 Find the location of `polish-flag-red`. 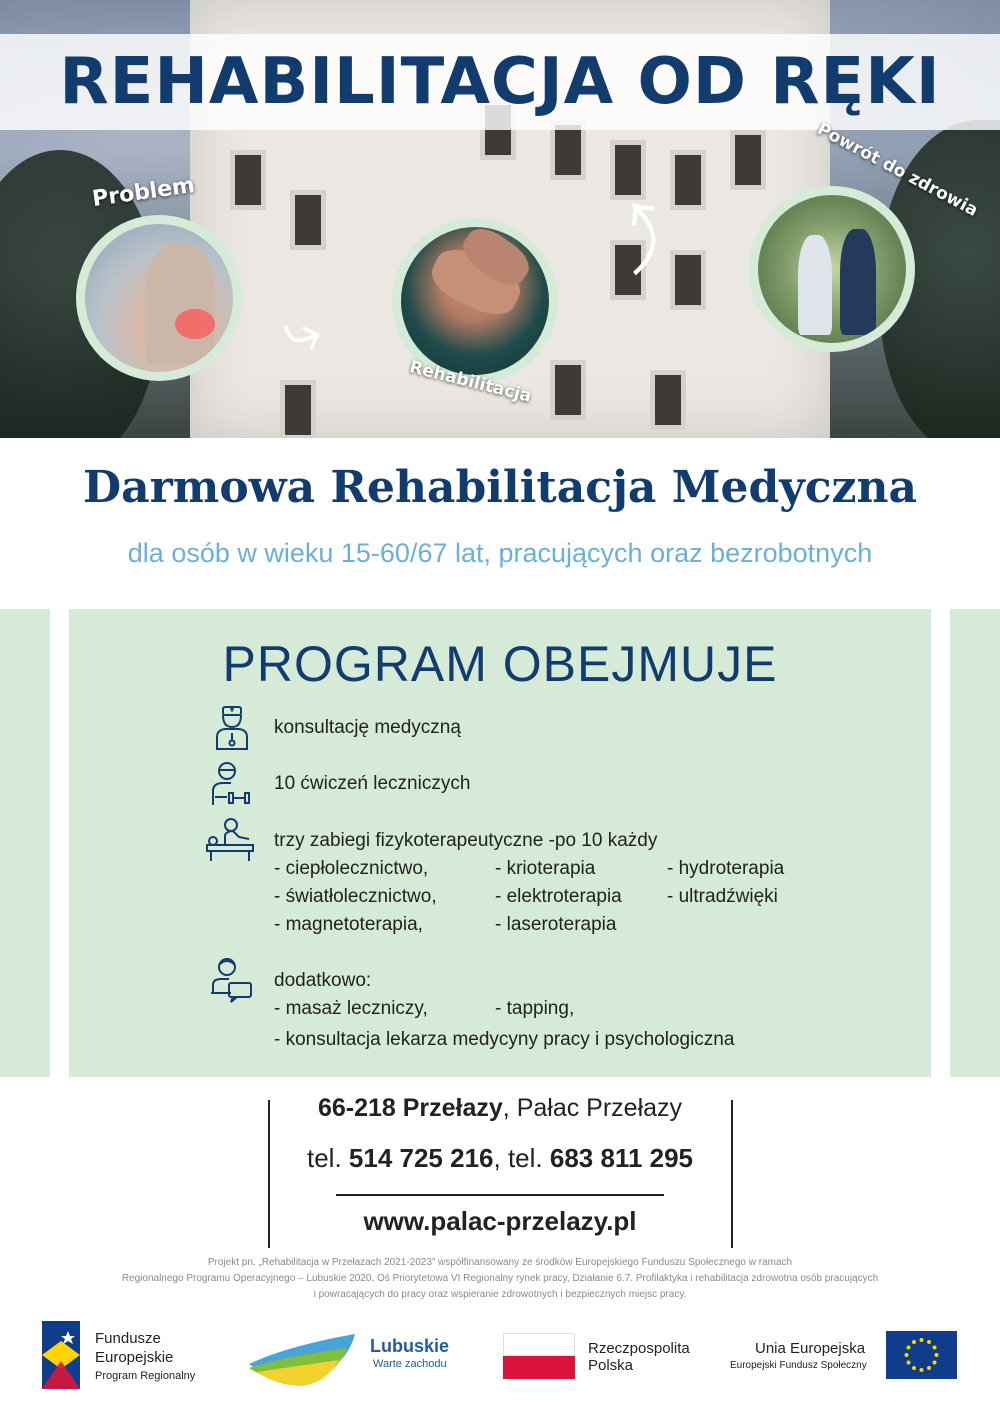

polish-flag-red is located at coordinates (539, 1367).